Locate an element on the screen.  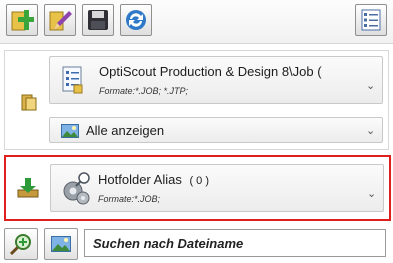
document-list-icon is located at coordinates (72, 80).